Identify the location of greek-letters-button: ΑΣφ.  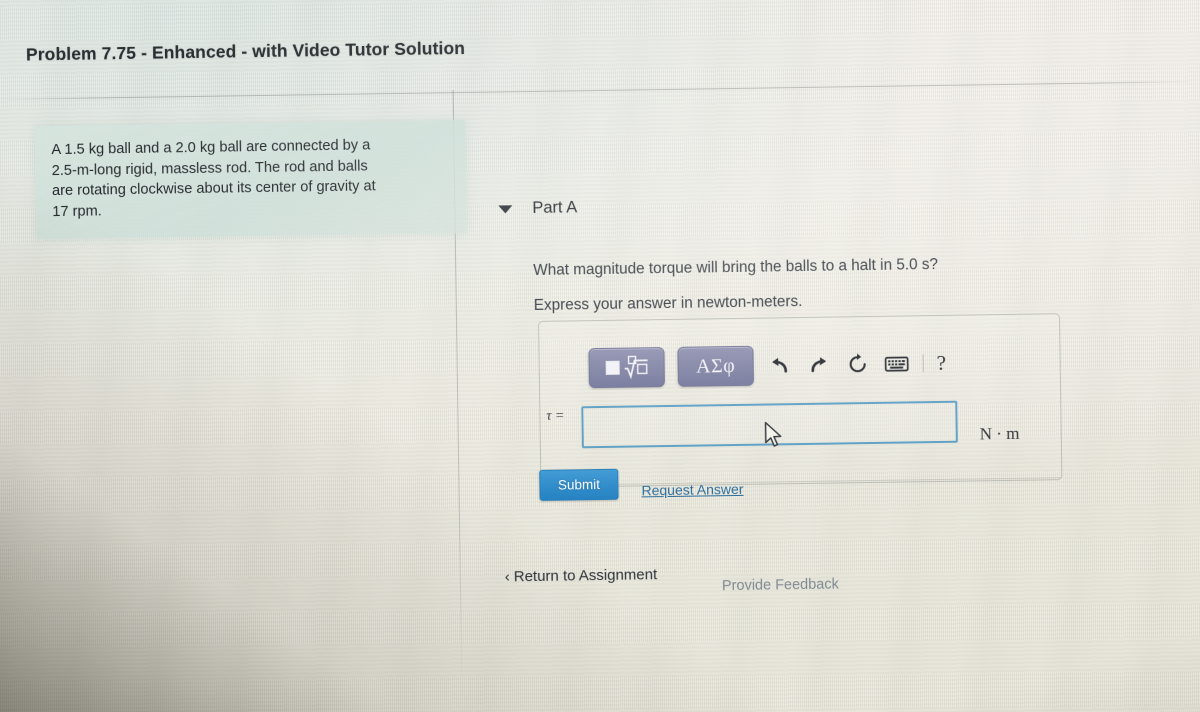
(715, 366).